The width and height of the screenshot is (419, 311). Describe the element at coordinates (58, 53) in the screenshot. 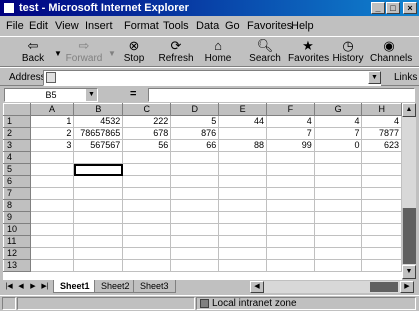

I see `back-history-dropdown: ▼` at that location.